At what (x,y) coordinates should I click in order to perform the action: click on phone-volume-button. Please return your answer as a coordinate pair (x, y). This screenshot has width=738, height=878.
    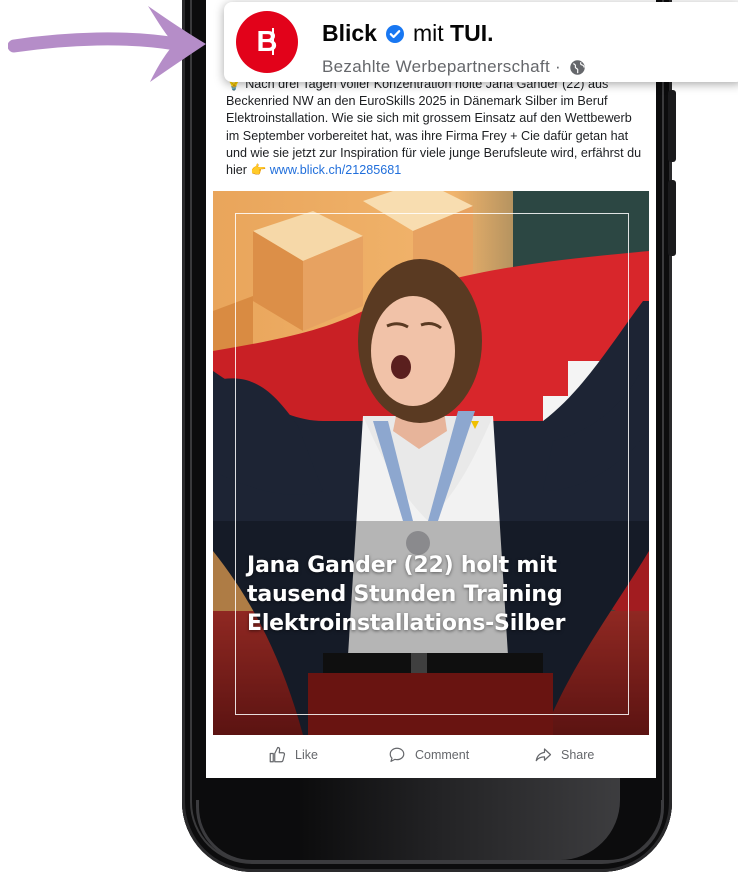
    Looking at the image, I should click on (672, 126).